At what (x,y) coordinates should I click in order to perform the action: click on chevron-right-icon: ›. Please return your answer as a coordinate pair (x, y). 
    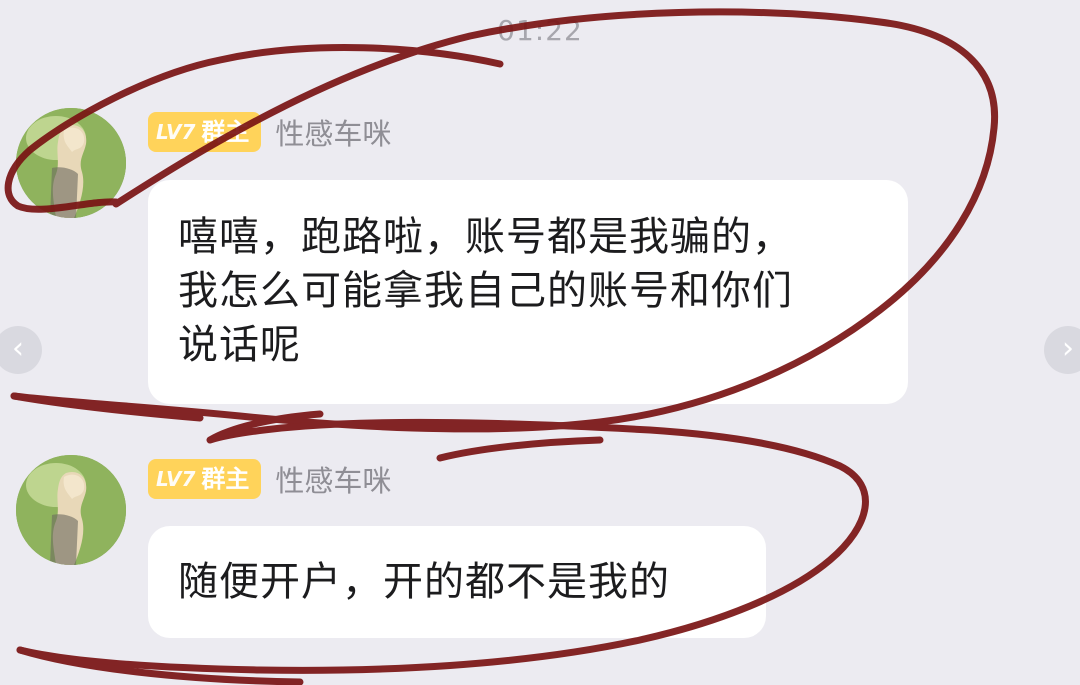
    Looking at the image, I should click on (1062, 350).